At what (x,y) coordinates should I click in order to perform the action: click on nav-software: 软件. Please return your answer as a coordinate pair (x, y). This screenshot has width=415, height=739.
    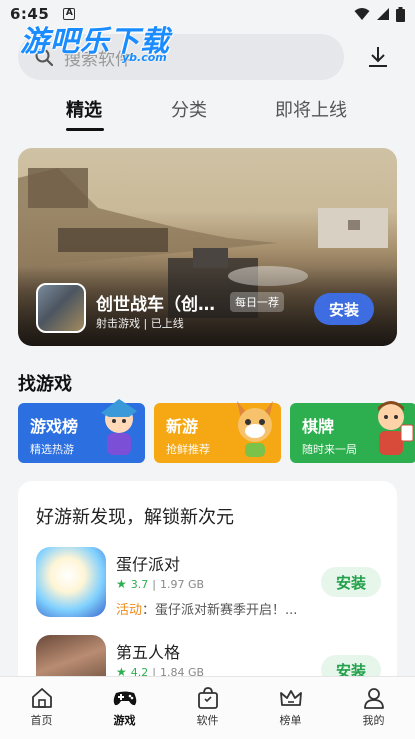
    Looking at the image, I should click on (207, 708).